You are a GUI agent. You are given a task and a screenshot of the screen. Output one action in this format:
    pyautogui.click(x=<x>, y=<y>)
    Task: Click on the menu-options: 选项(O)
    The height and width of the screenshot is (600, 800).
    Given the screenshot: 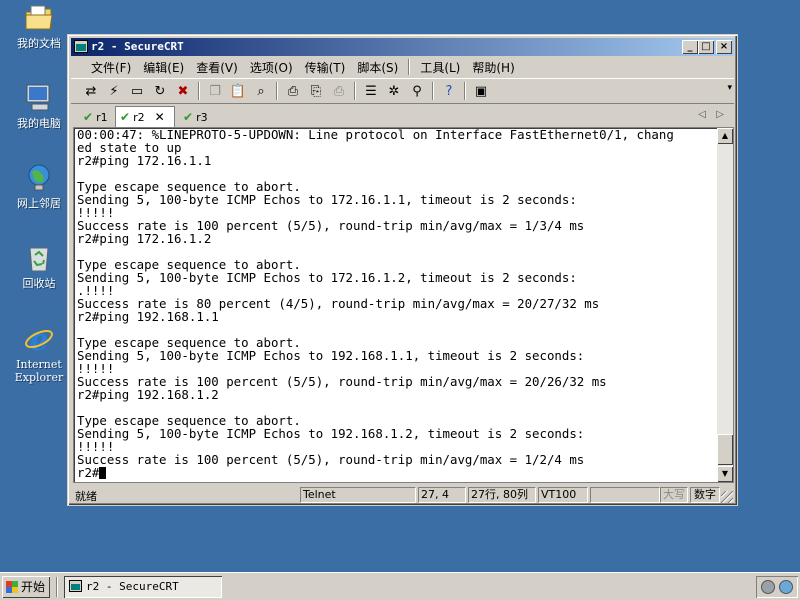 What is the action you would take?
    pyautogui.click(x=271, y=67)
    